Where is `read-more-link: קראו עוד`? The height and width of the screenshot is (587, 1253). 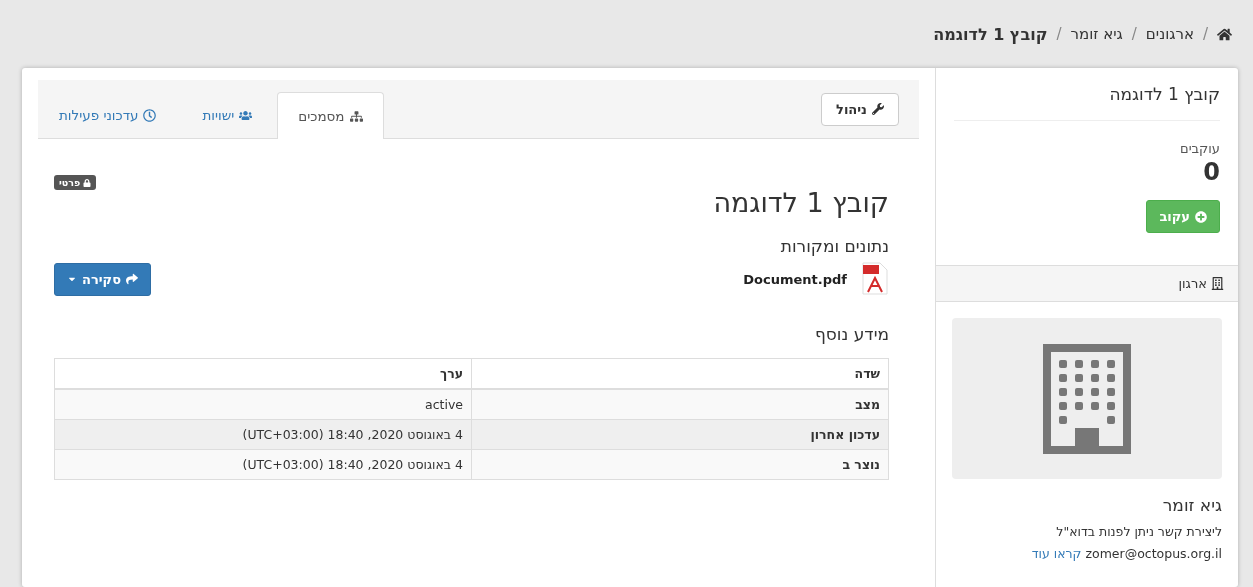
read-more-link: קראו עוד is located at coordinates (1056, 553).